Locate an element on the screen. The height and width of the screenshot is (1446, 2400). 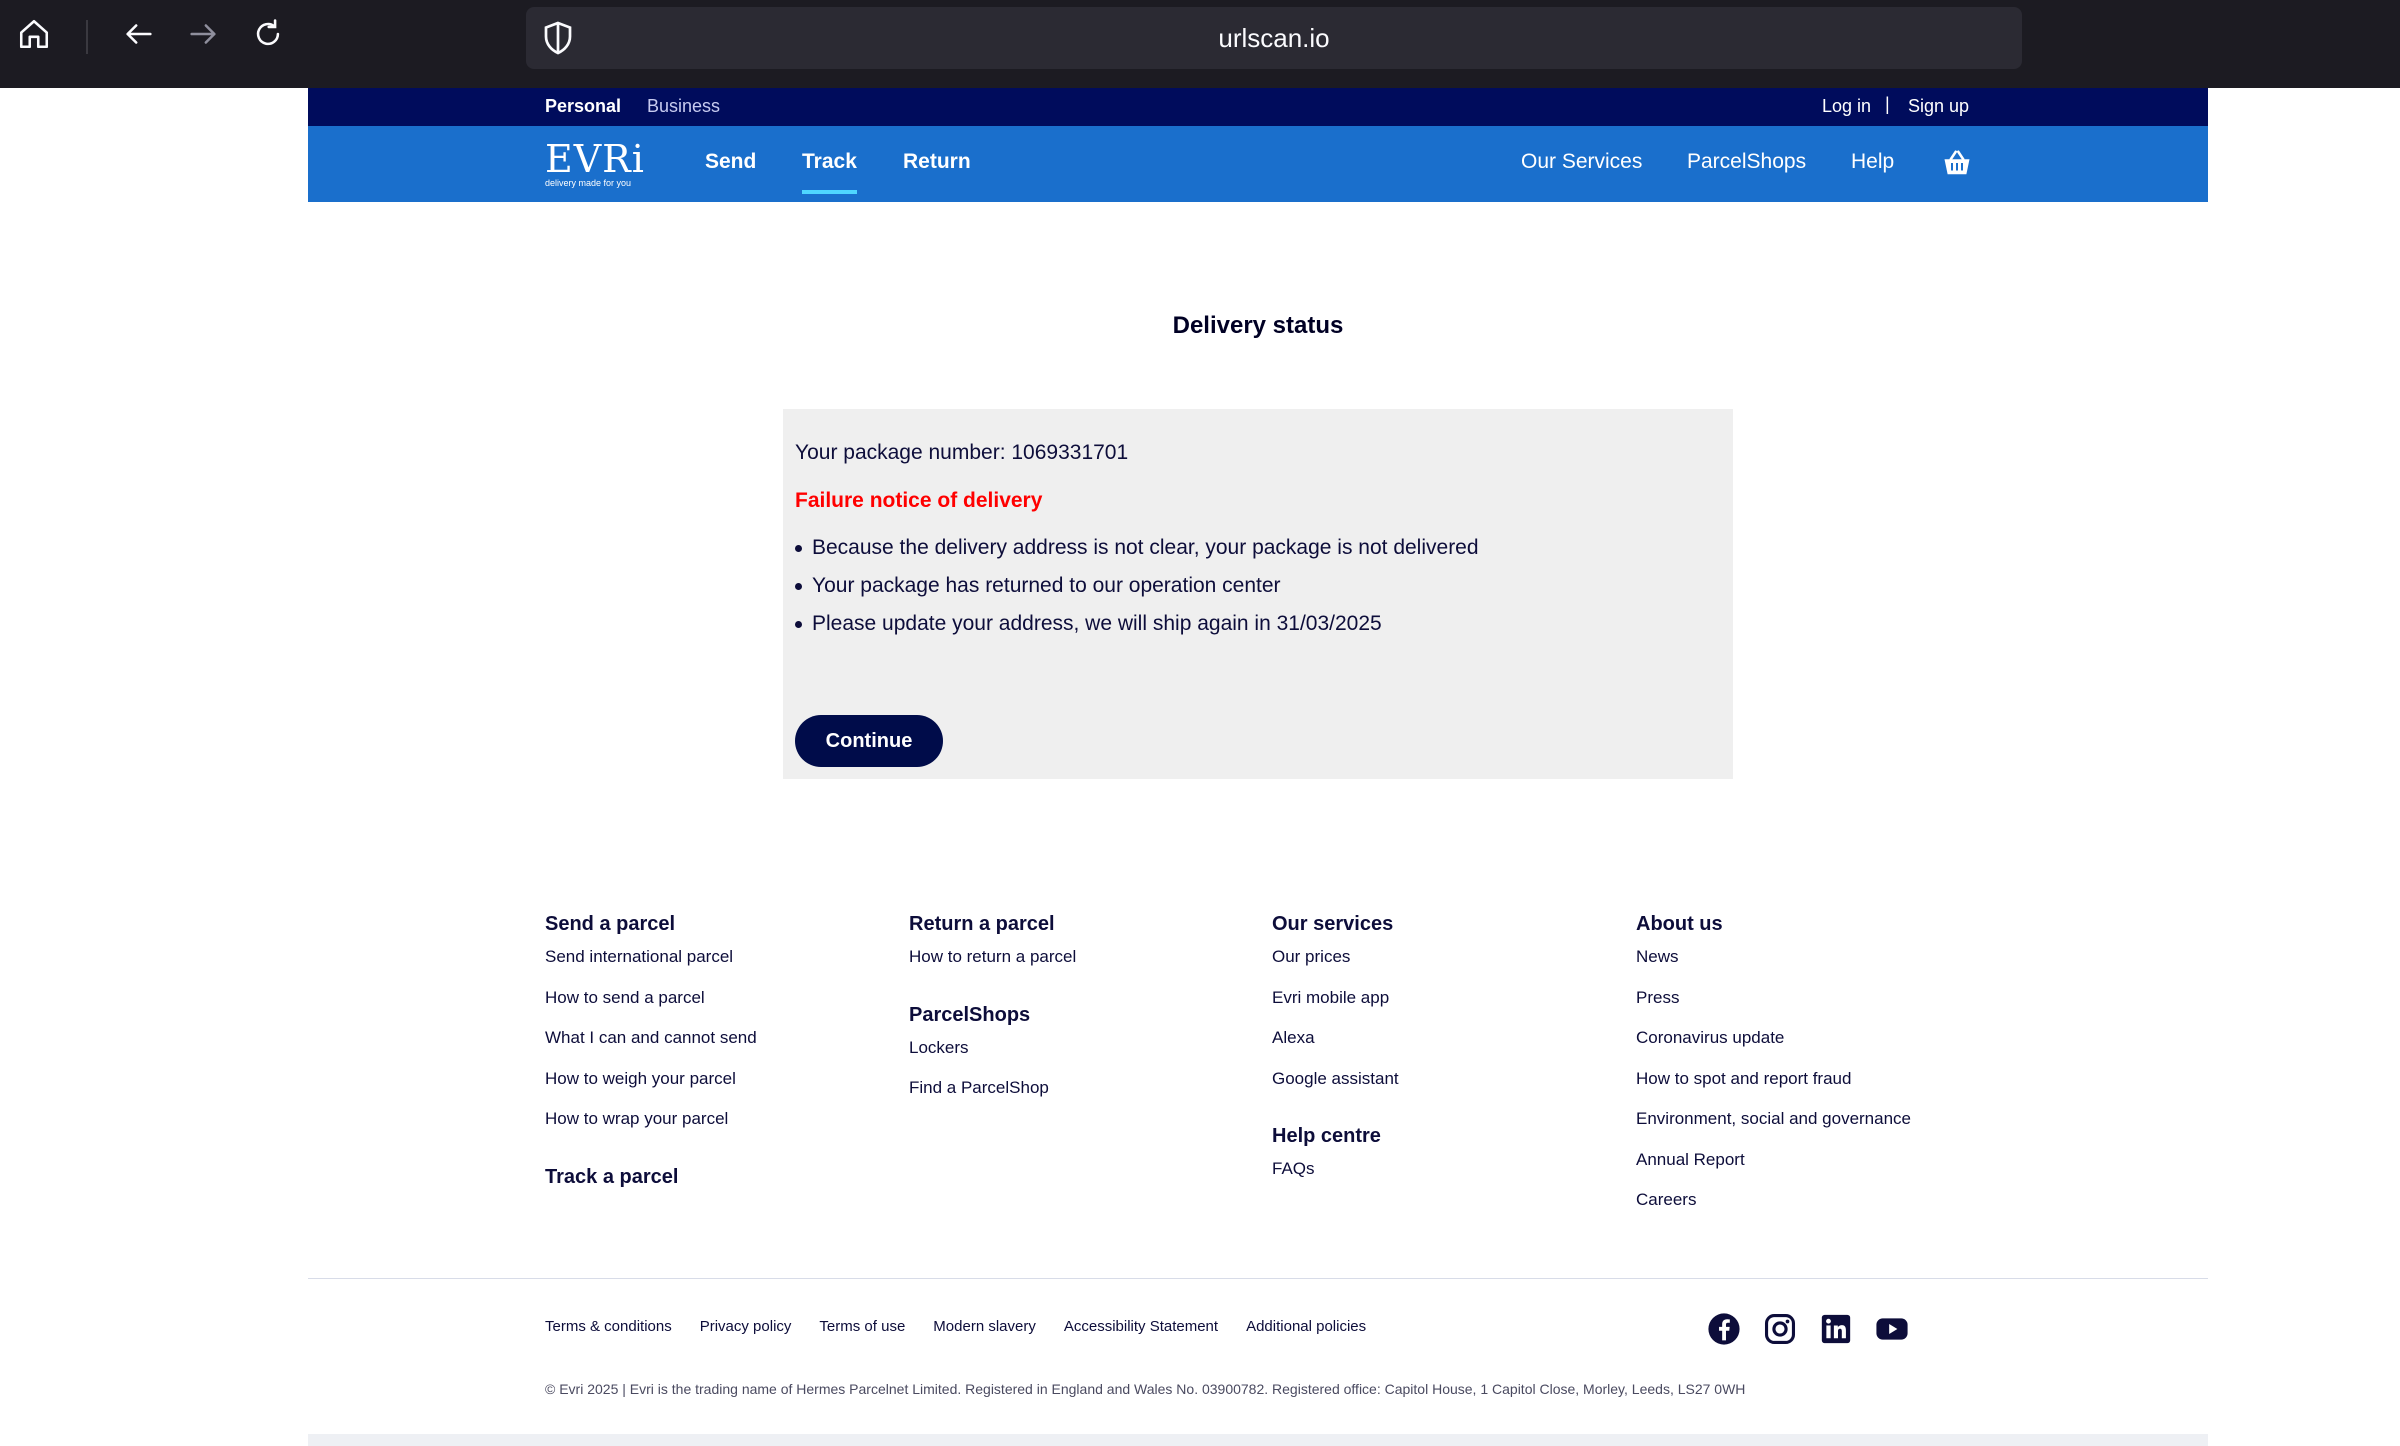
logo-word: EVRi is located at coordinates (595, 159).